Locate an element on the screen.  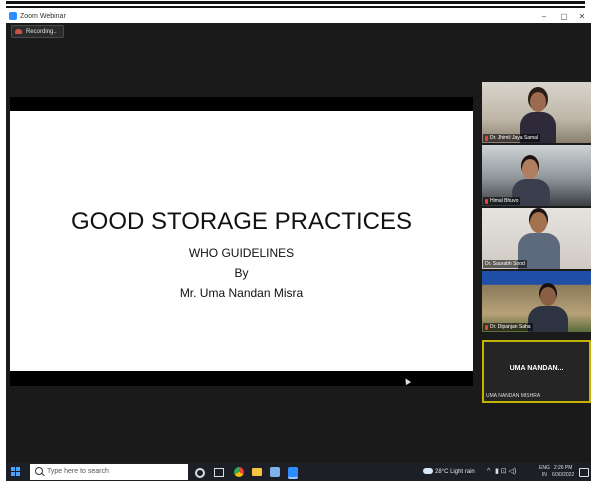
participant-name: Dr. Saurabh Sood is located at coordinates (505, 264).